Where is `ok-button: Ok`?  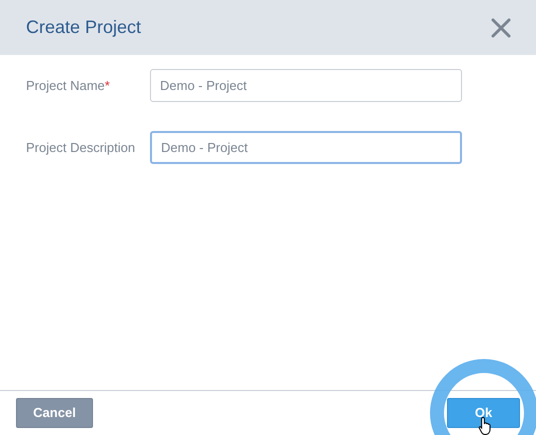 ok-button: Ok is located at coordinates (483, 413).